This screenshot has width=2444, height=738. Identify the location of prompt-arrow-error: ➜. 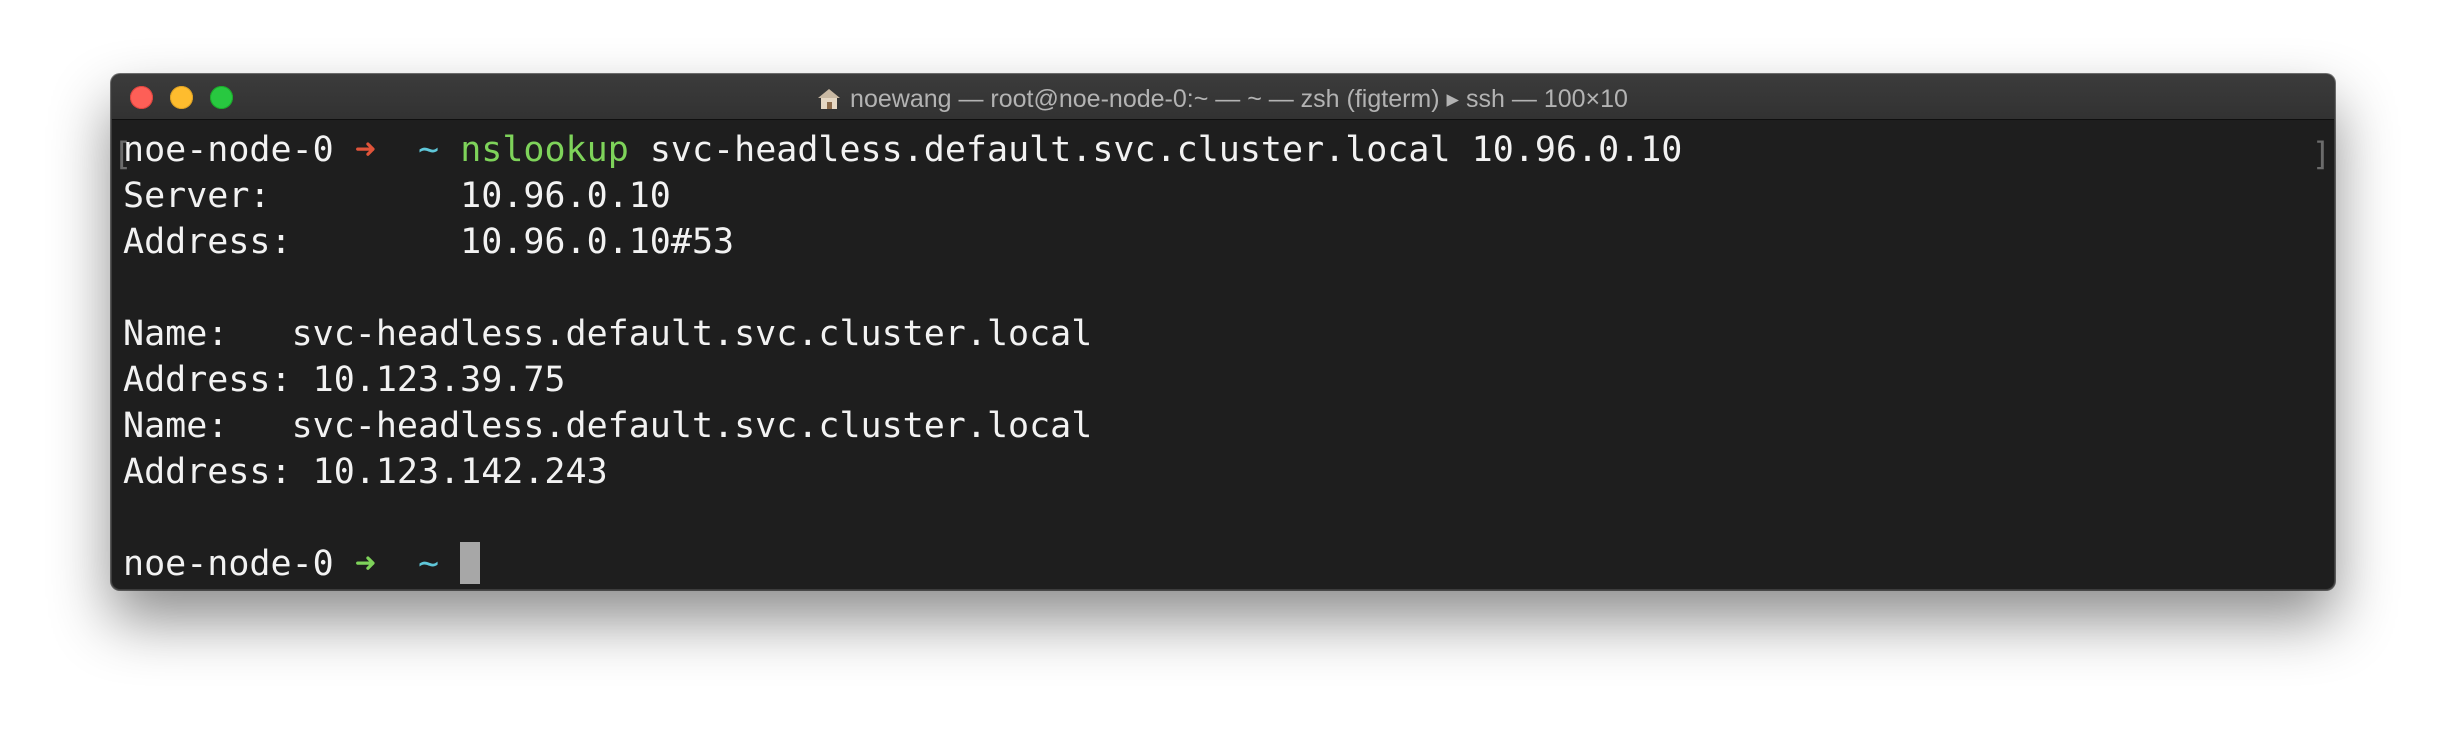
(365, 150).